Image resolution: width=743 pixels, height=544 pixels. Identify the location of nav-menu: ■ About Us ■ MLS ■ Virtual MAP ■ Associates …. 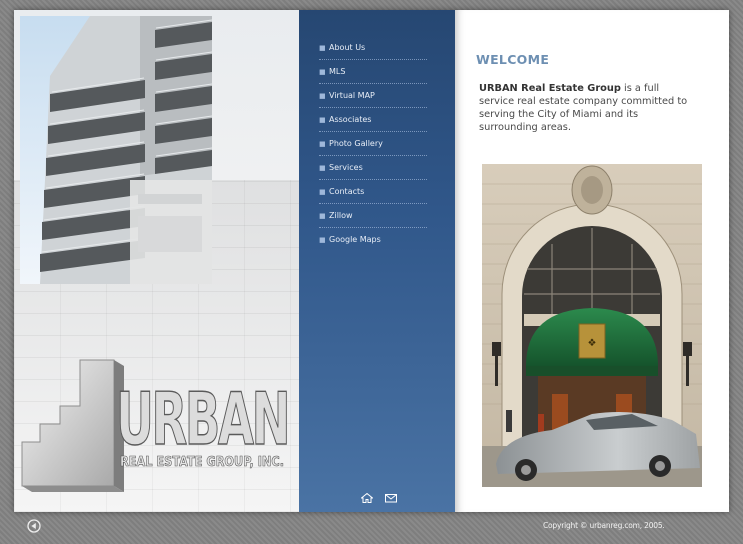
(373, 143).